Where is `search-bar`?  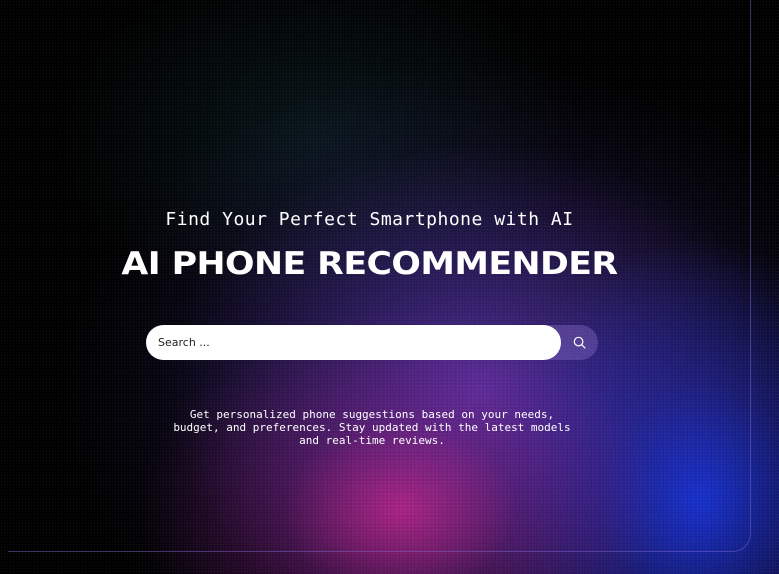
search-bar is located at coordinates (372, 342).